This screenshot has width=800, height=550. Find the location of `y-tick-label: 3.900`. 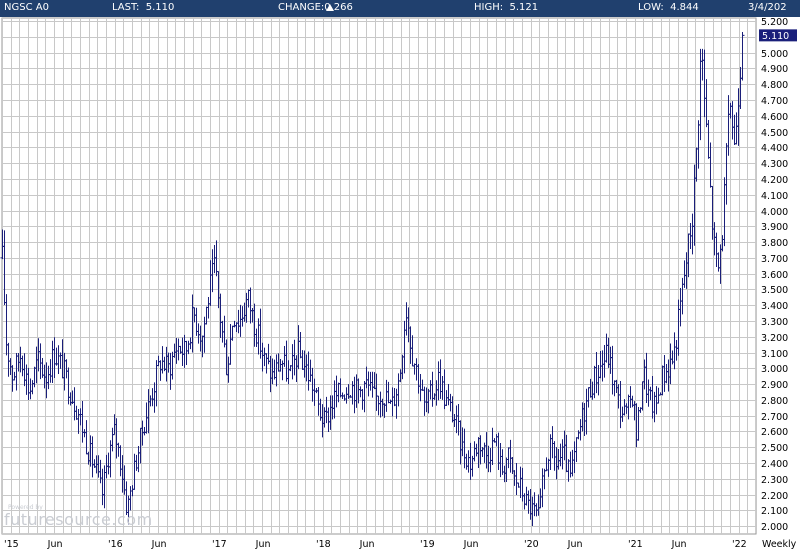

y-tick-label: 3.900 is located at coordinates (774, 227).